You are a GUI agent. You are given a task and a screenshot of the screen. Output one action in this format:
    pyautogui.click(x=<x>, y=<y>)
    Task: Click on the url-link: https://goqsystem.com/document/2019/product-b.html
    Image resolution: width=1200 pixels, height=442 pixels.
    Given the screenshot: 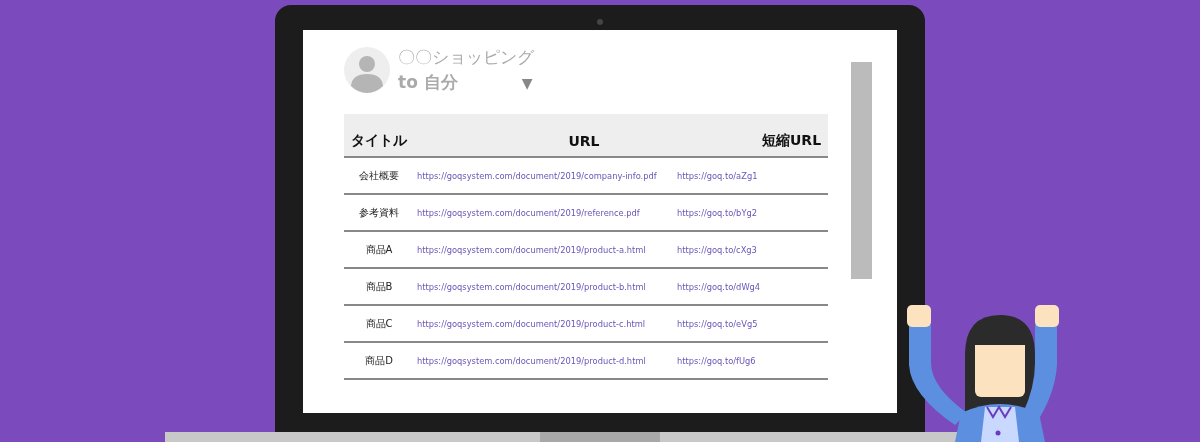 What is the action you would take?
    pyautogui.click(x=544, y=286)
    